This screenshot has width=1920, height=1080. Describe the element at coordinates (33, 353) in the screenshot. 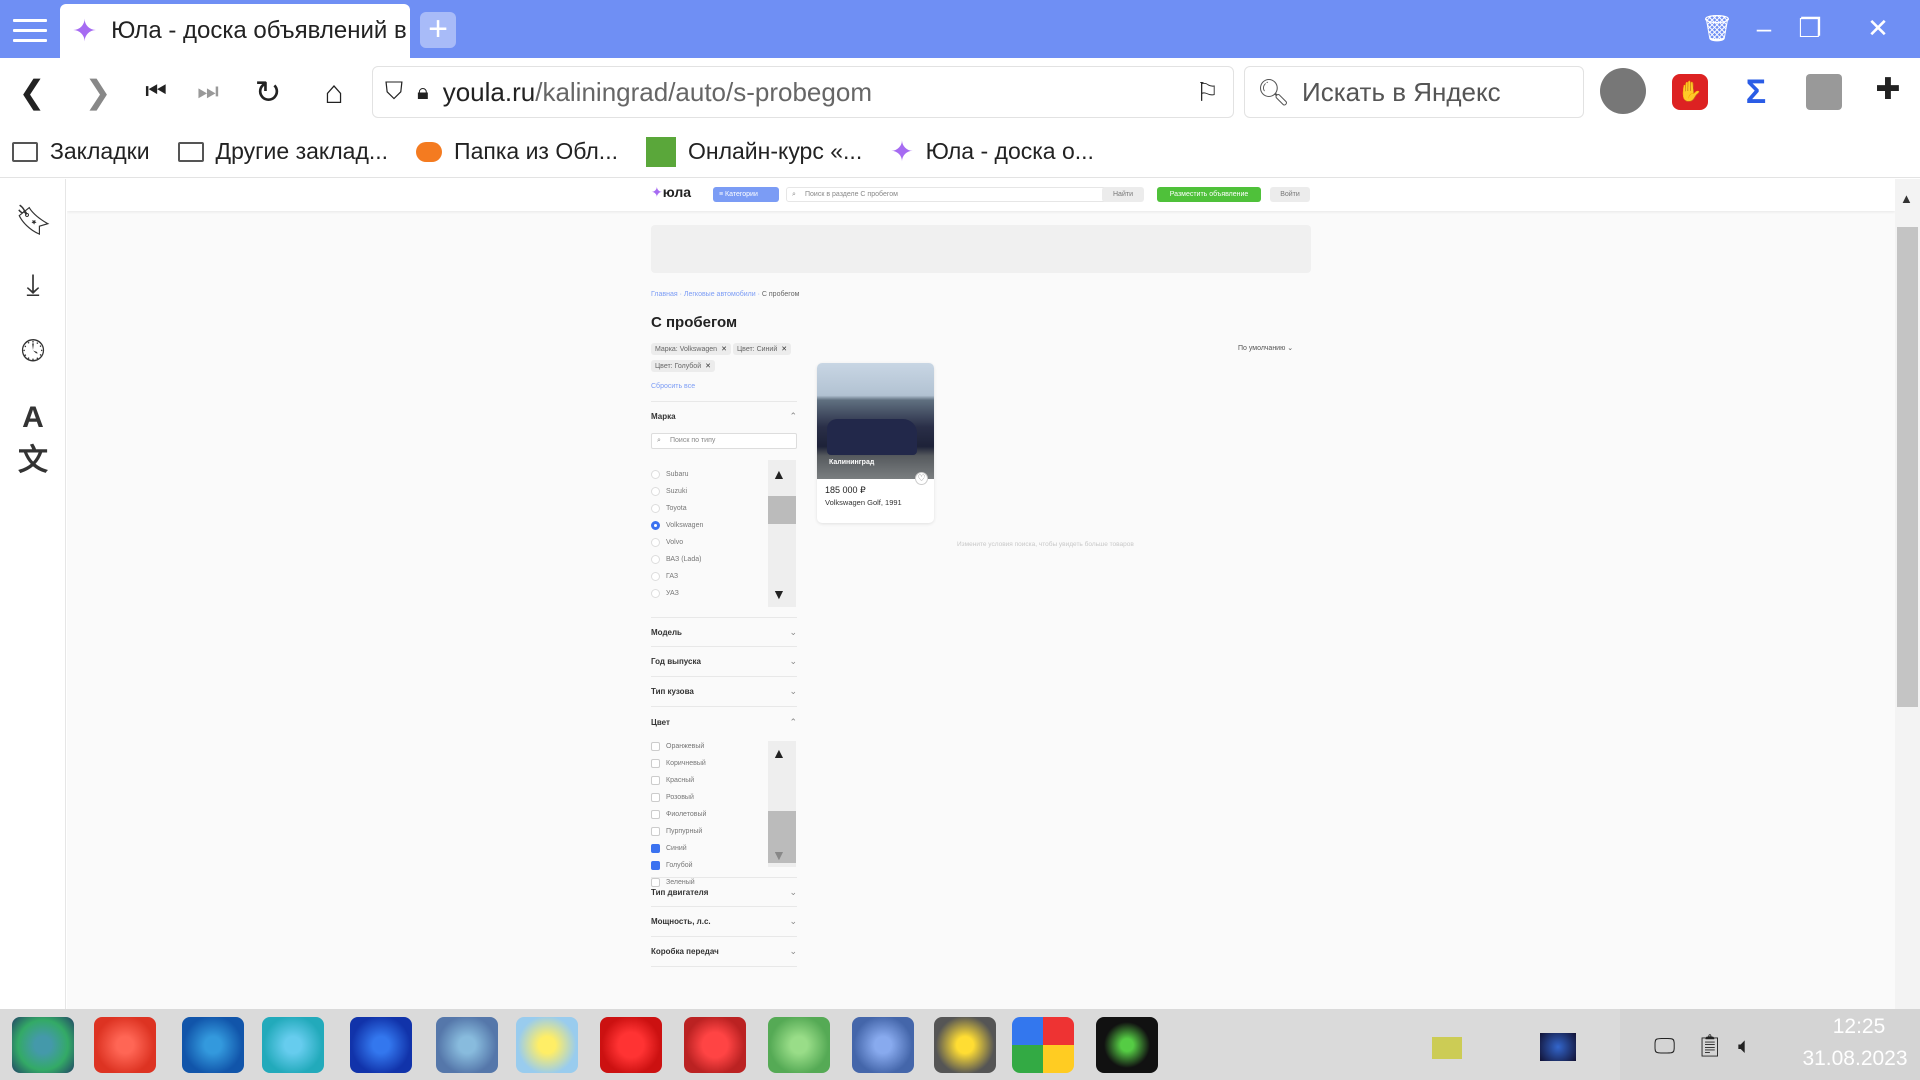

I see `history-icon: 🕓︎` at that location.